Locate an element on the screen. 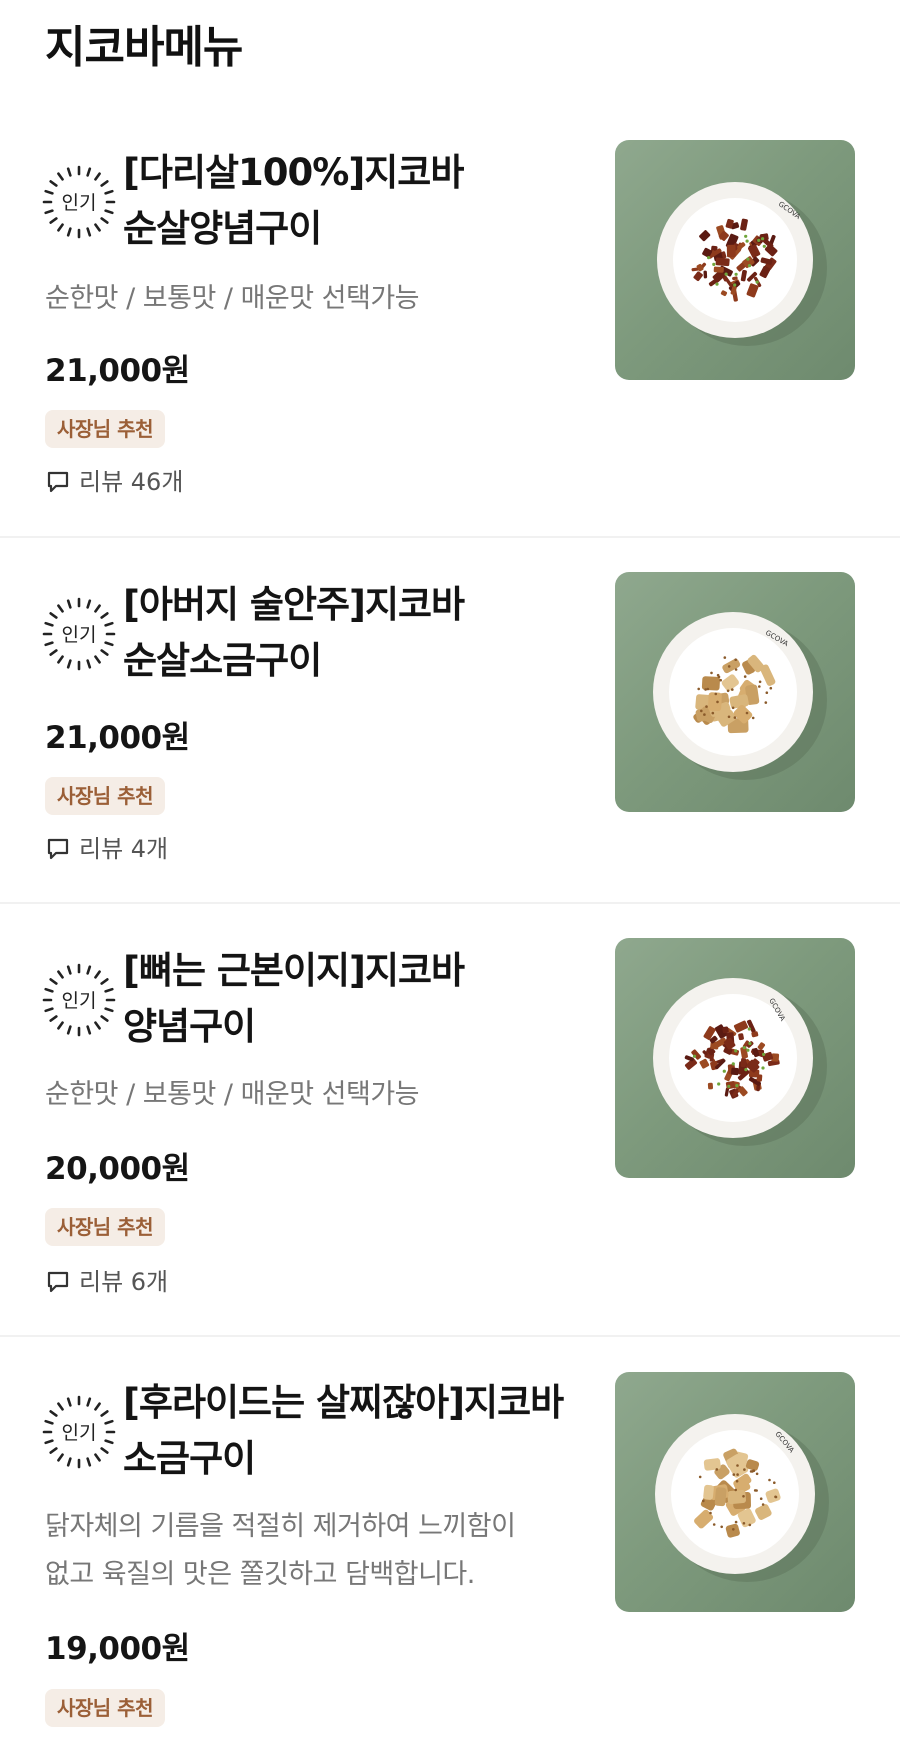  item-name-line1: [뼈는 근본이지]지코바 is located at coordinates (294, 970).